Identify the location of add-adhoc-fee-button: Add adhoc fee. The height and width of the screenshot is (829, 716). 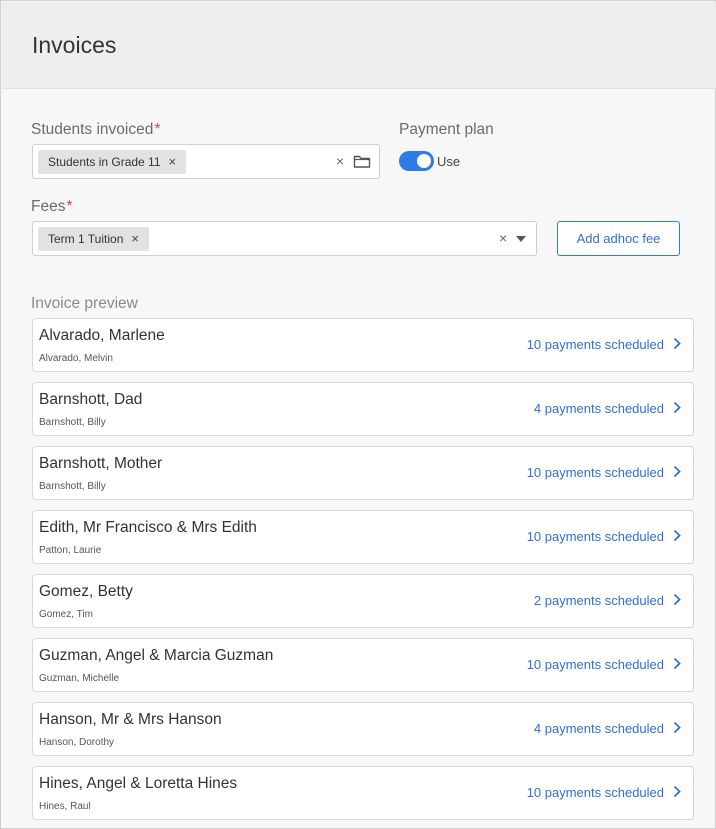
(618, 238).